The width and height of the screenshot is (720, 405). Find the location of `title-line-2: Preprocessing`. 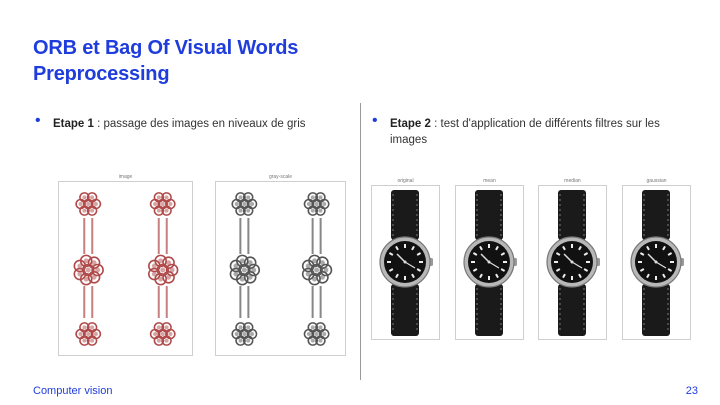

title-line-2: Preprocessing is located at coordinates (101, 74).